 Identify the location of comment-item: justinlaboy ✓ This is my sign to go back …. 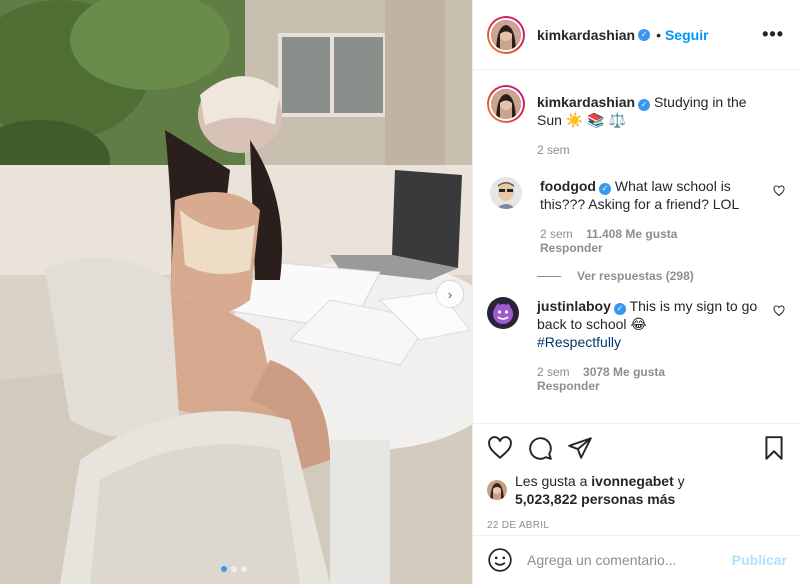
(636, 345).